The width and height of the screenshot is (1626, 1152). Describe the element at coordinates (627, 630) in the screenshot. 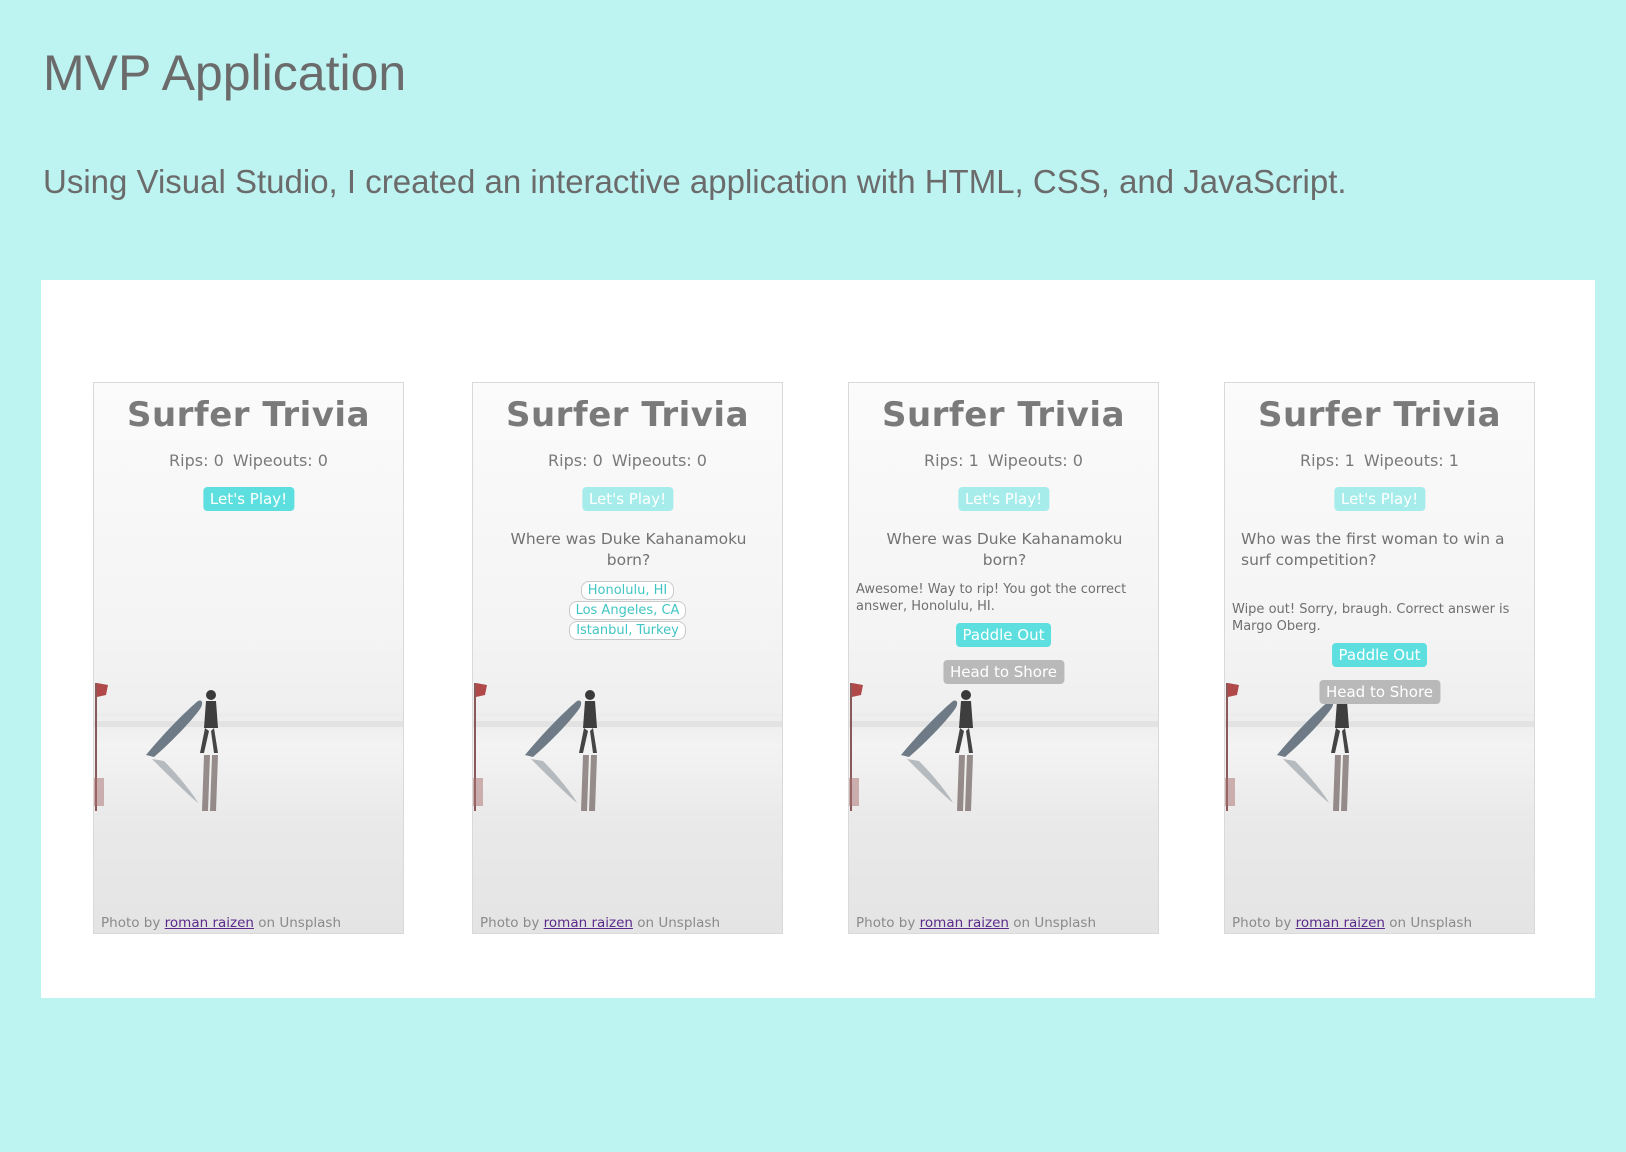

I see `answer-option-istanbul: Istanbul, Turkey` at that location.